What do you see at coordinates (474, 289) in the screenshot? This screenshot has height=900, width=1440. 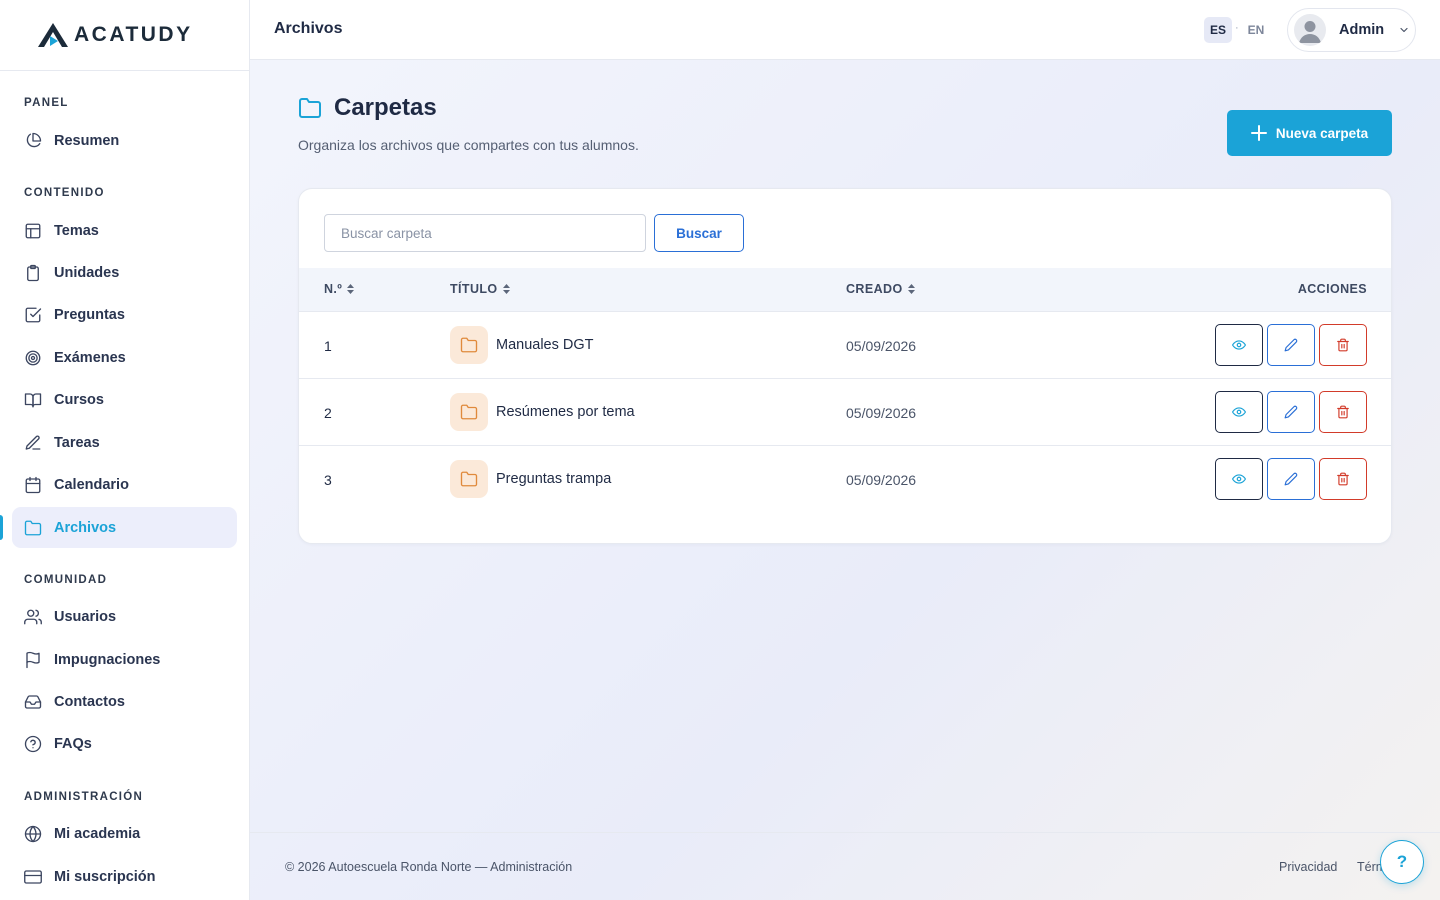 I see `column-header-label: TÍTULO` at bounding box center [474, 289].